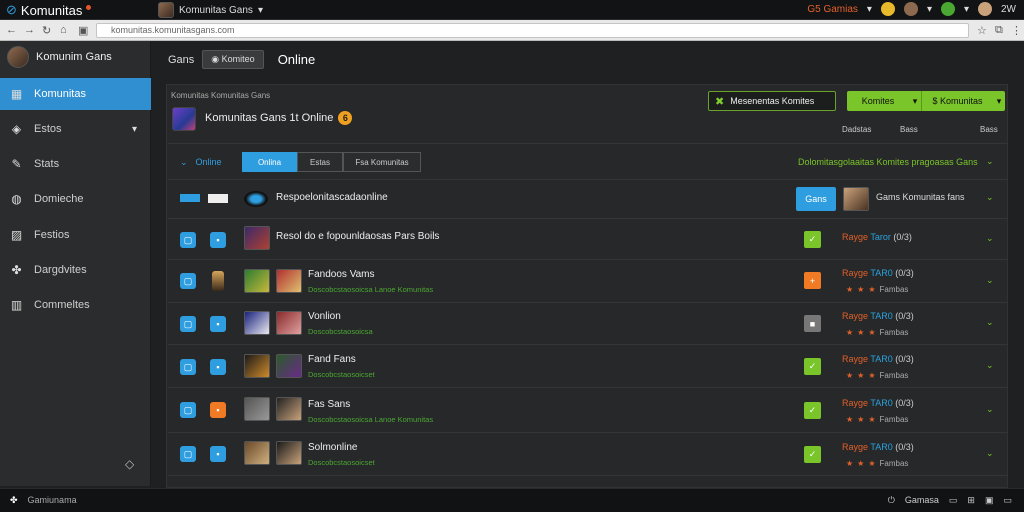 This screenshot has width=1024, height=512. What do you see at coordinates (891, 500) in the screenshot?
I see `power-icon: ⏻` at bounding box center [891, 500].